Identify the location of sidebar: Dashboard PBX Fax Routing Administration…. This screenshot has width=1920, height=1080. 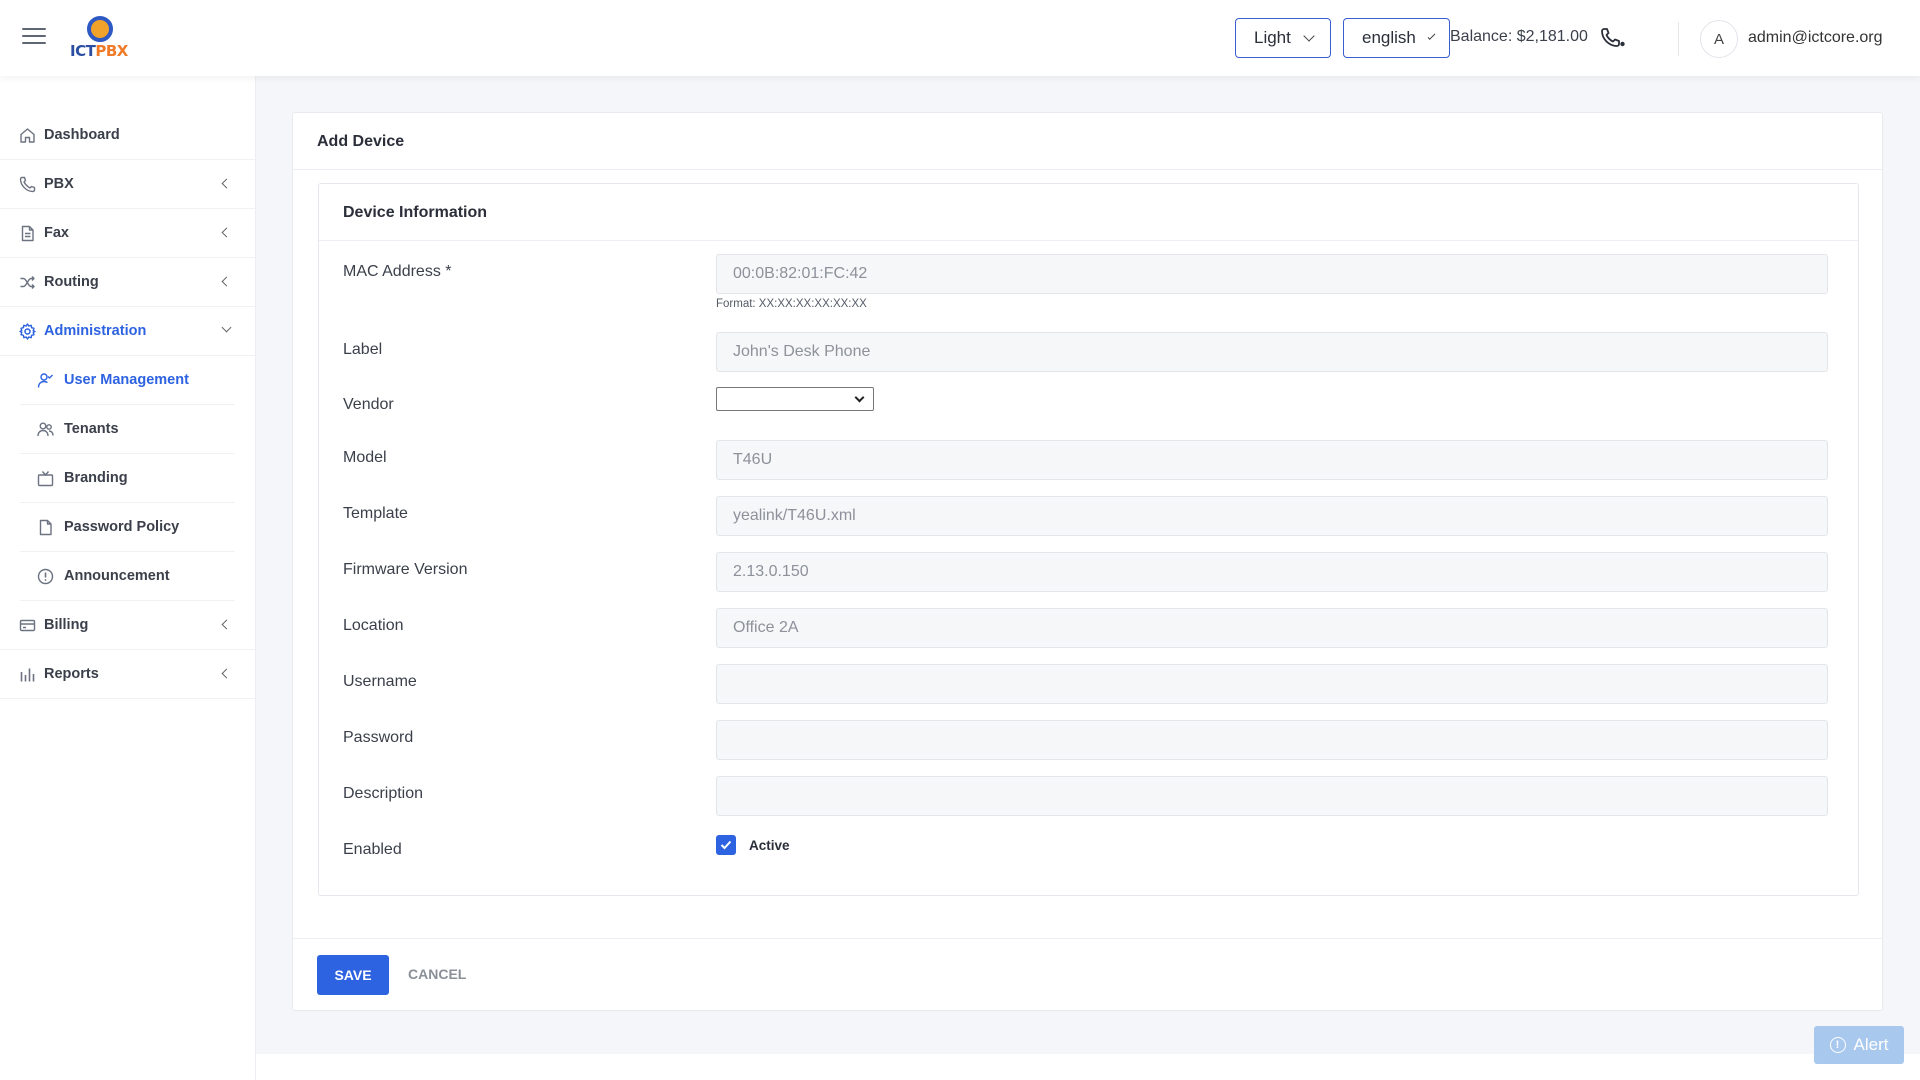
(128, 578).